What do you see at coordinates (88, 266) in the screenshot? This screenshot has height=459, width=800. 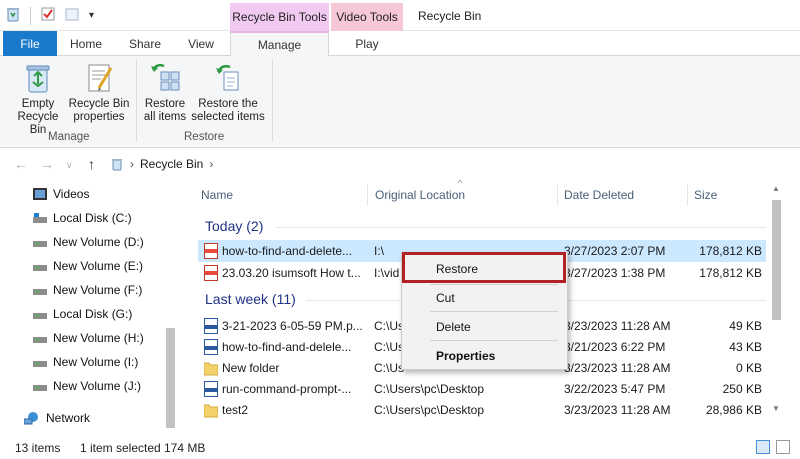 I see `nav-item-new-volume-e: New Volume (E:)` at bounding box center [88, 266].